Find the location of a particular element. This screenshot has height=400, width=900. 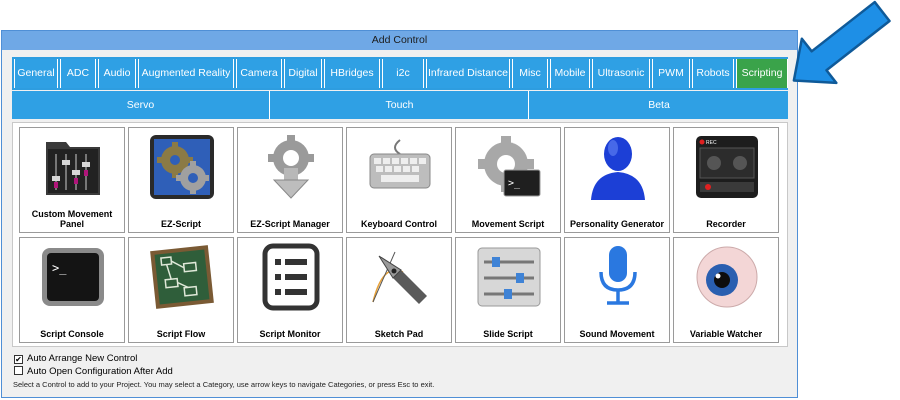

control-label: Recorder is located at coordinates (726, 224).